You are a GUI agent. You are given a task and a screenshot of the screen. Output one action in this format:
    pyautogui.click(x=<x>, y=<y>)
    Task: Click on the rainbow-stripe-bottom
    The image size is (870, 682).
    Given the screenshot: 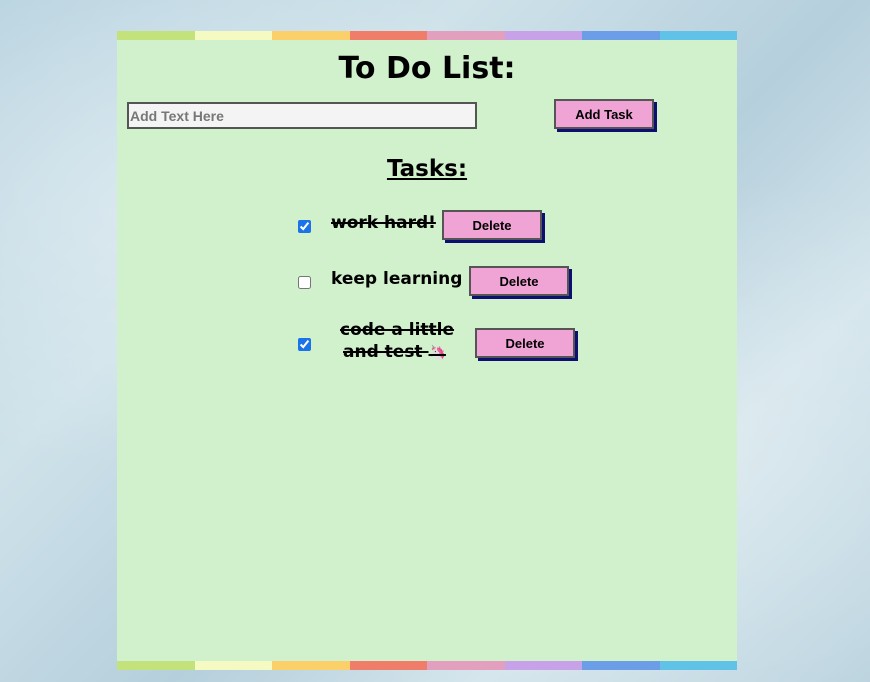 What is the action you would take?
    pyautogui.click(x=427, y=665)
    